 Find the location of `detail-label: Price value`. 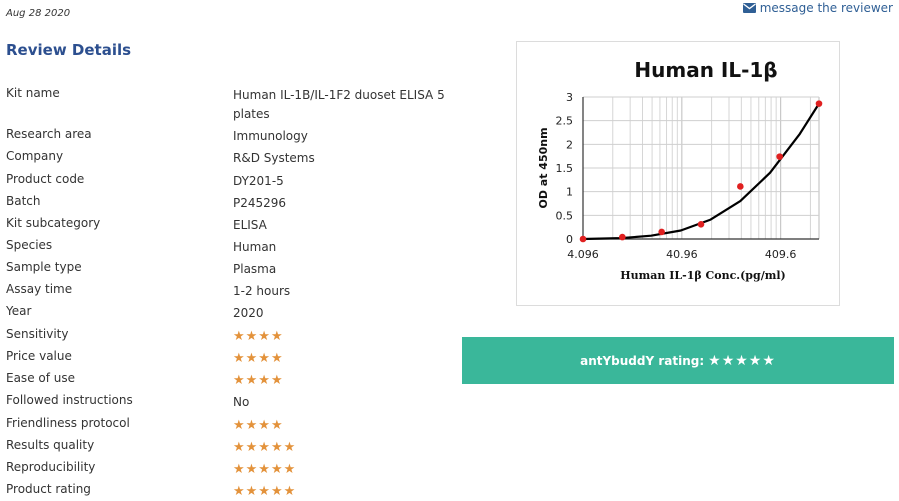

detail-label: Price value is located at coordinates (39, 356).